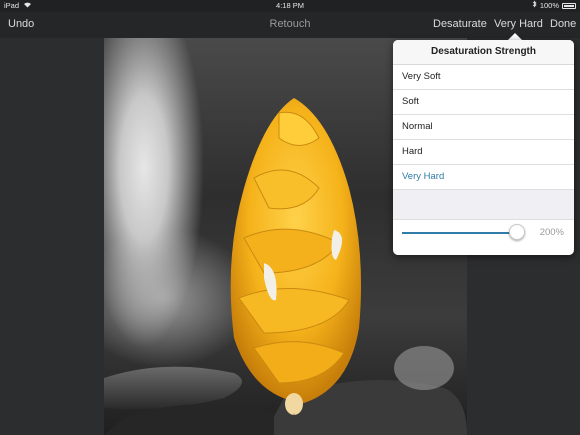 The image size is (580, 435). What do you see at coordinates (551, 232) in the screenshot?
I see `slider-value: 200%` at bounding box center [551, 232].